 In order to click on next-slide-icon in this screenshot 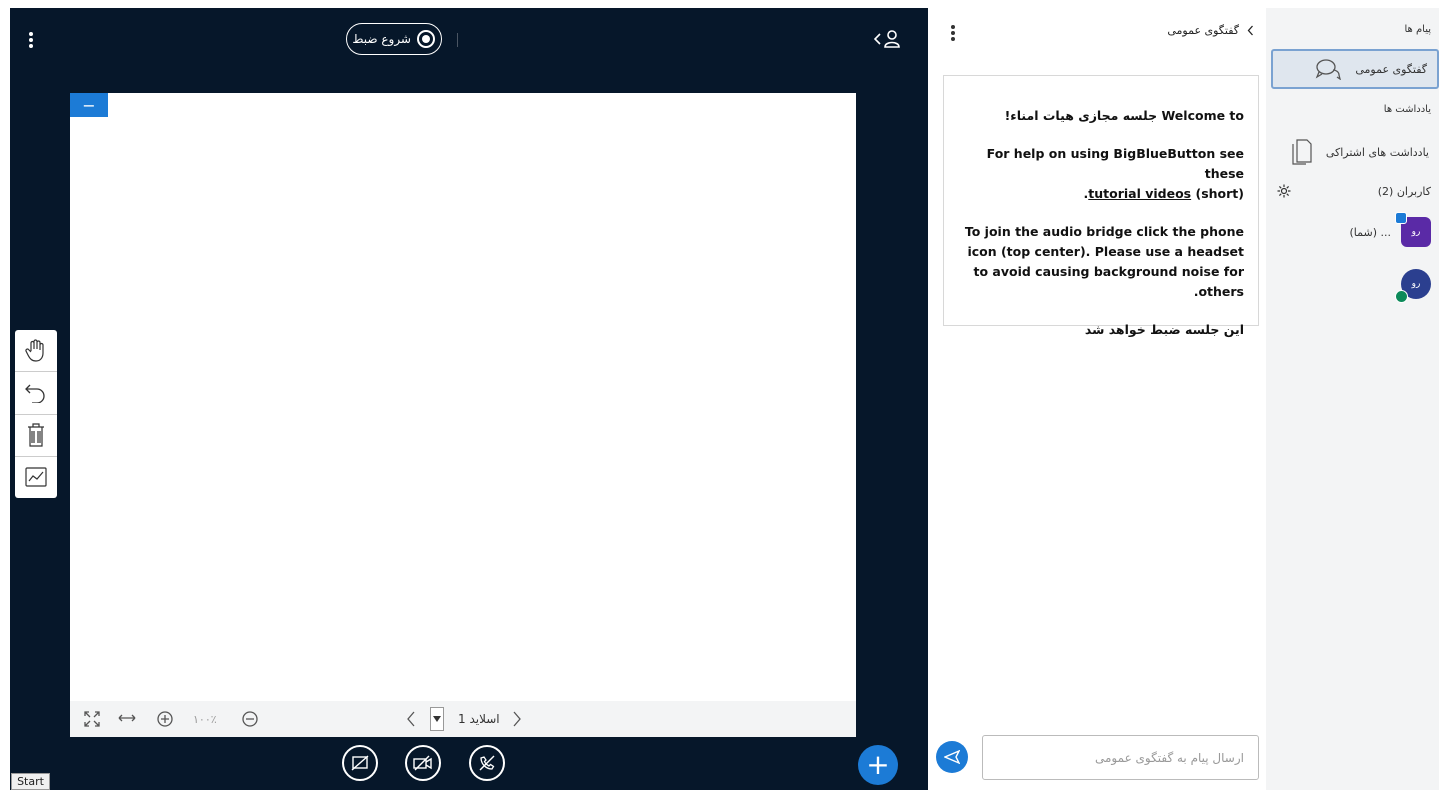, I will do `click(517, 719)`.